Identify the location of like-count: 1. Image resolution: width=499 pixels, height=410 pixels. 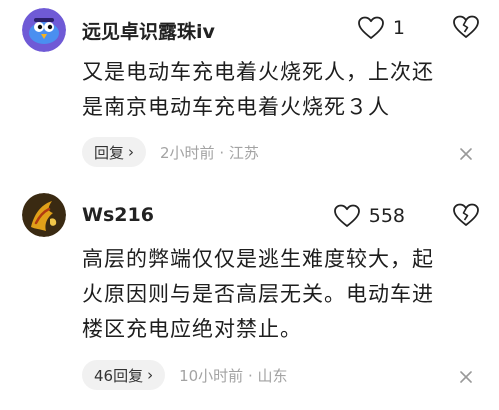
(398, 28).